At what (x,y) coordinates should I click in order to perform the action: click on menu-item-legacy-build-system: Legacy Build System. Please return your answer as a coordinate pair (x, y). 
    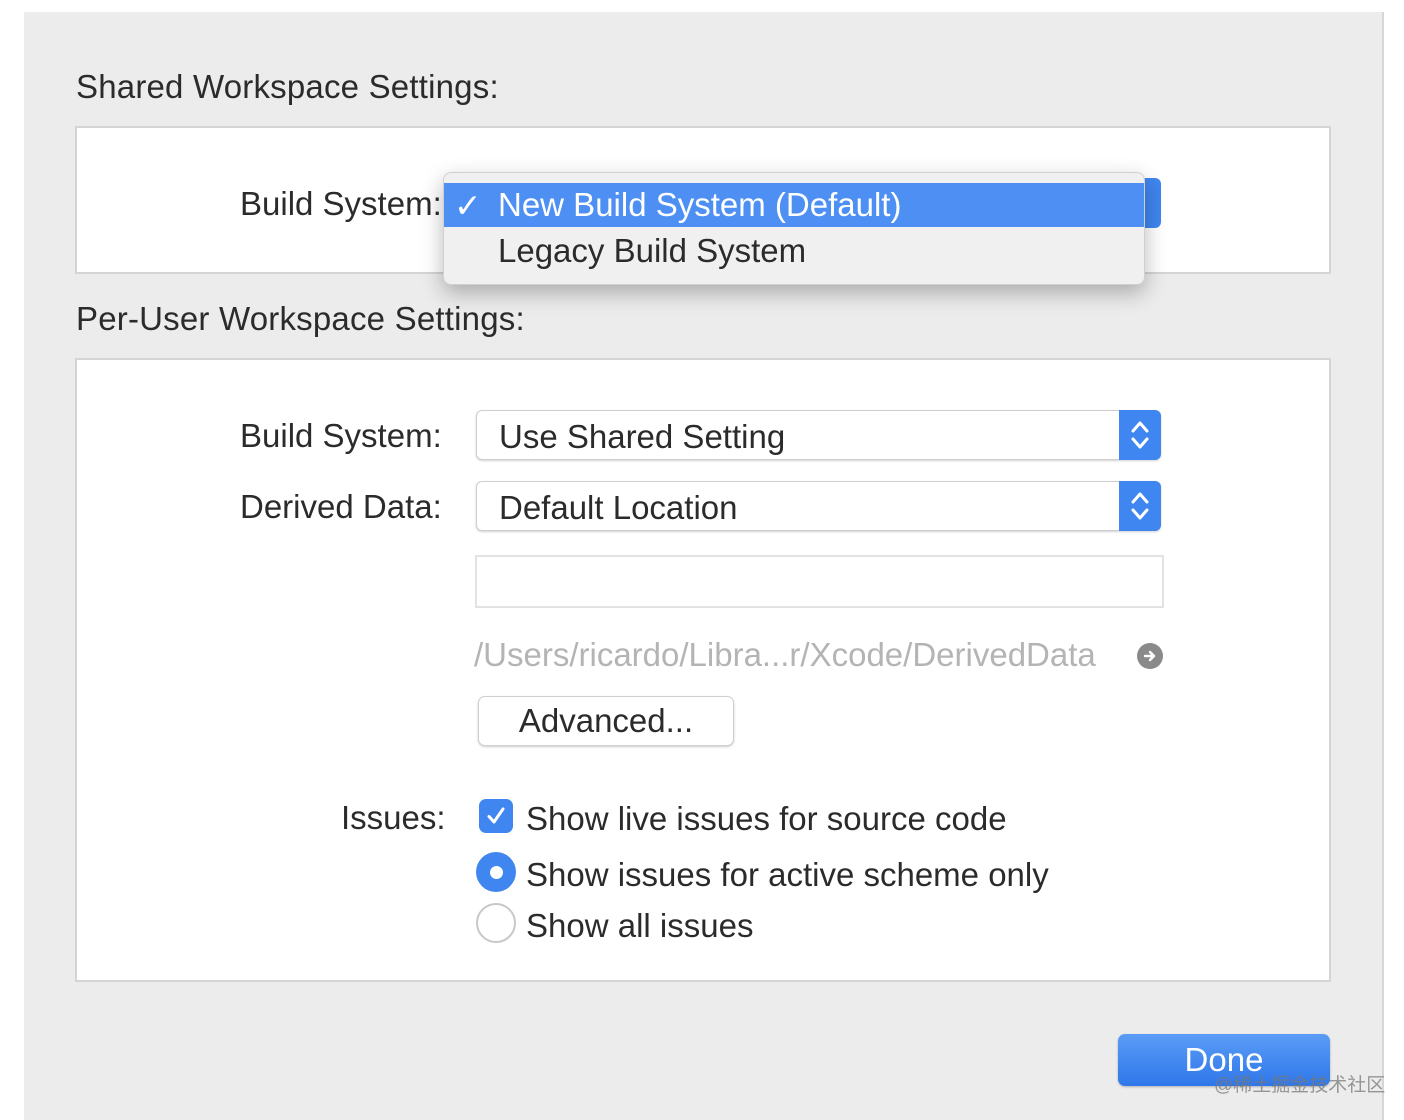
    Looking at the image, I should click on (794, 251).